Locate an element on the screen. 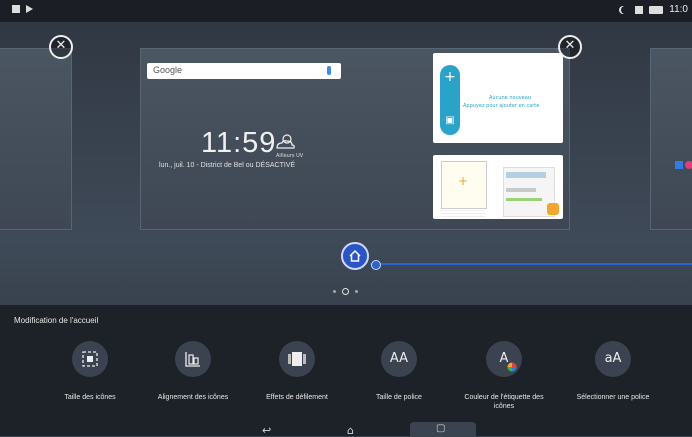 The width and height of the screenshot is (692, 437). option-font-select: aA Sélectionner une police is located at coordinates (613, 371).